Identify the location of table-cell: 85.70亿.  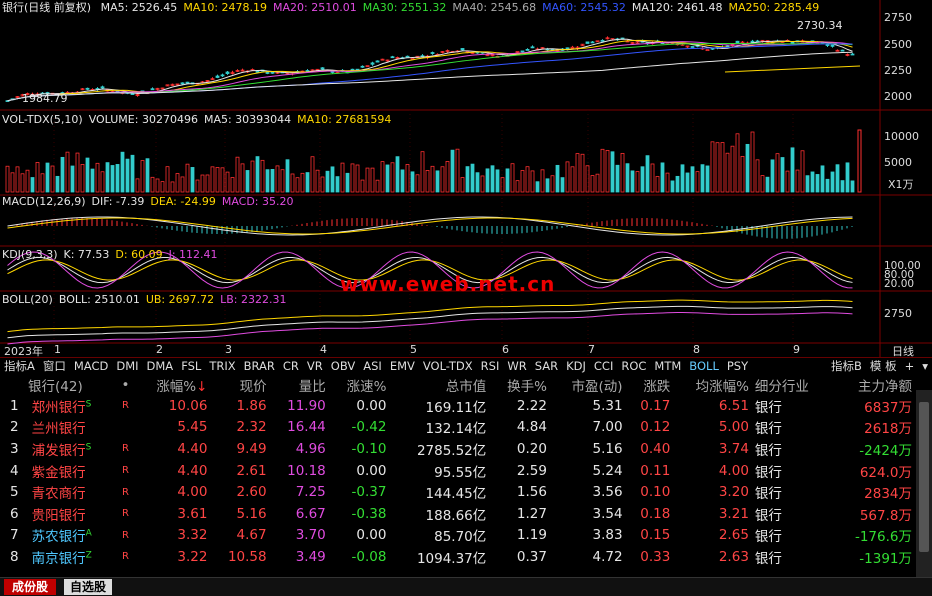
(460, 537).